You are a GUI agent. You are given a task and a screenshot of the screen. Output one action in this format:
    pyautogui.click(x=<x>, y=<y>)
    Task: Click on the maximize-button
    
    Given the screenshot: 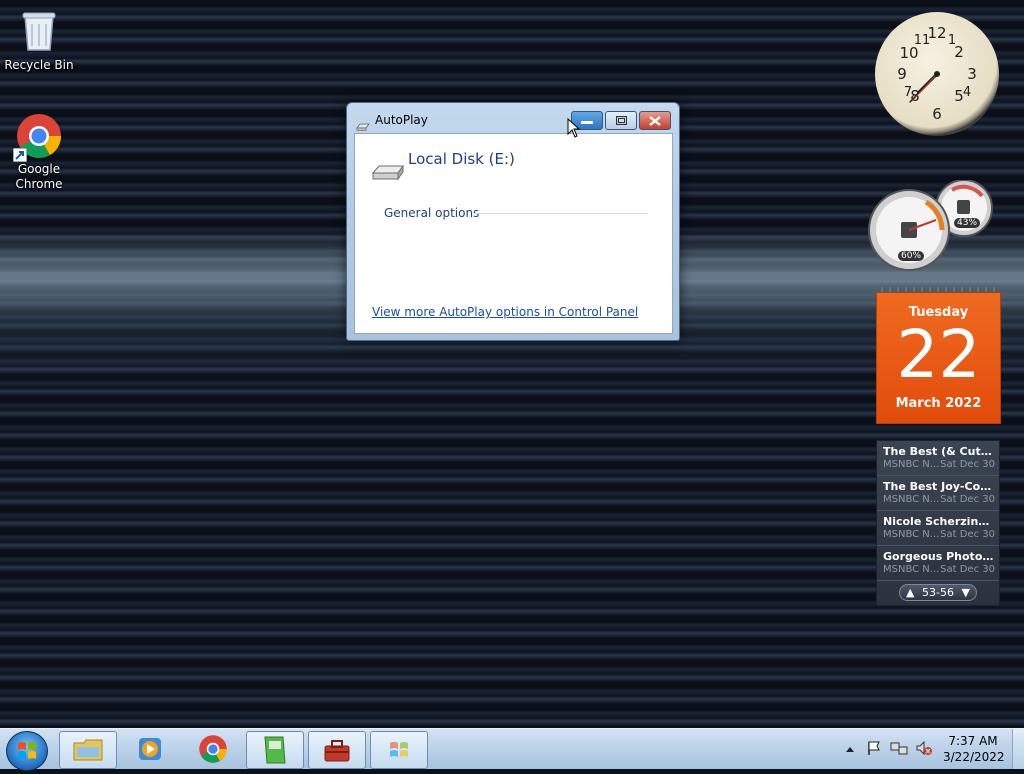 What is the action you would take?
    pyautogui.click(x=621, y=120)
    